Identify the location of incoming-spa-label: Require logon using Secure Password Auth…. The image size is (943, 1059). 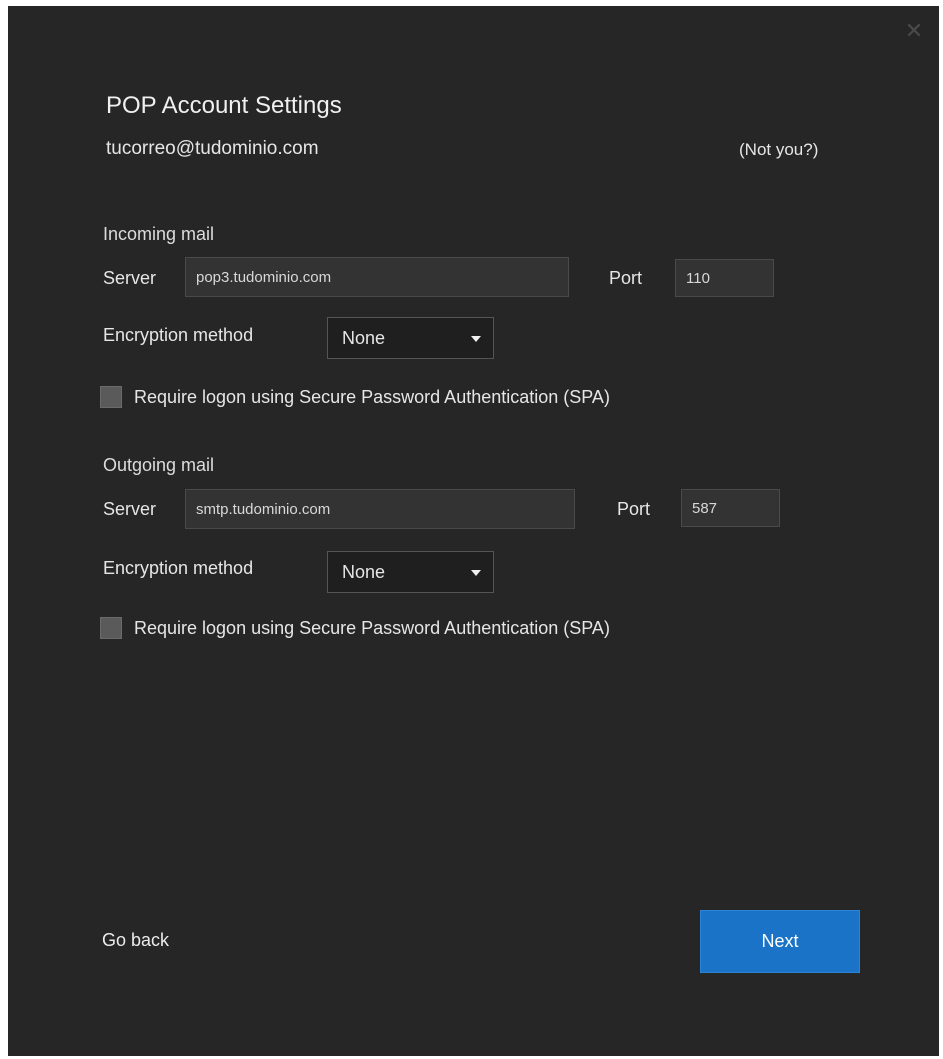
(372, 396).